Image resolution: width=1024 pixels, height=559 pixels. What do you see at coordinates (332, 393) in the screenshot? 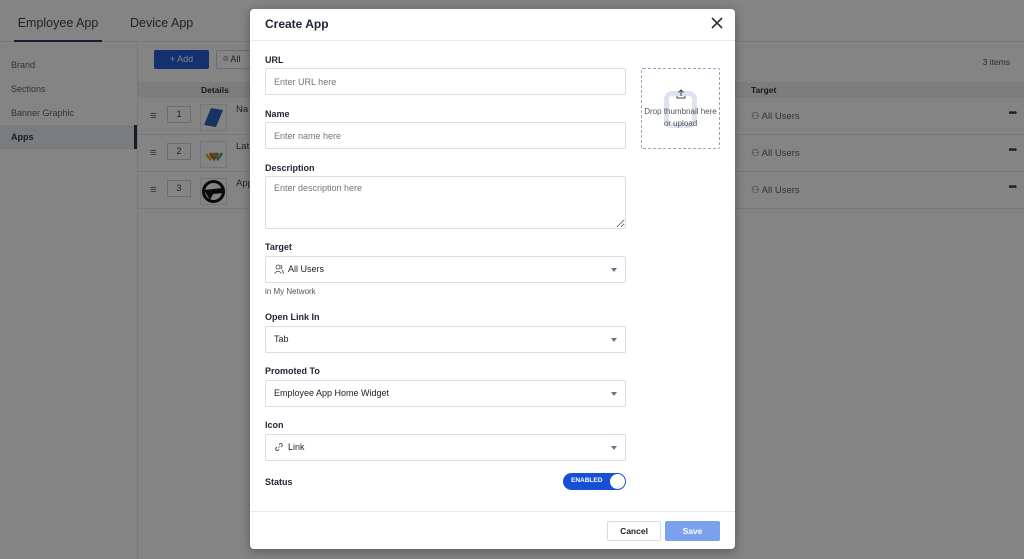
I see `promoted-to-value: Employee App Home Widget` at bounding box center [332, 393].